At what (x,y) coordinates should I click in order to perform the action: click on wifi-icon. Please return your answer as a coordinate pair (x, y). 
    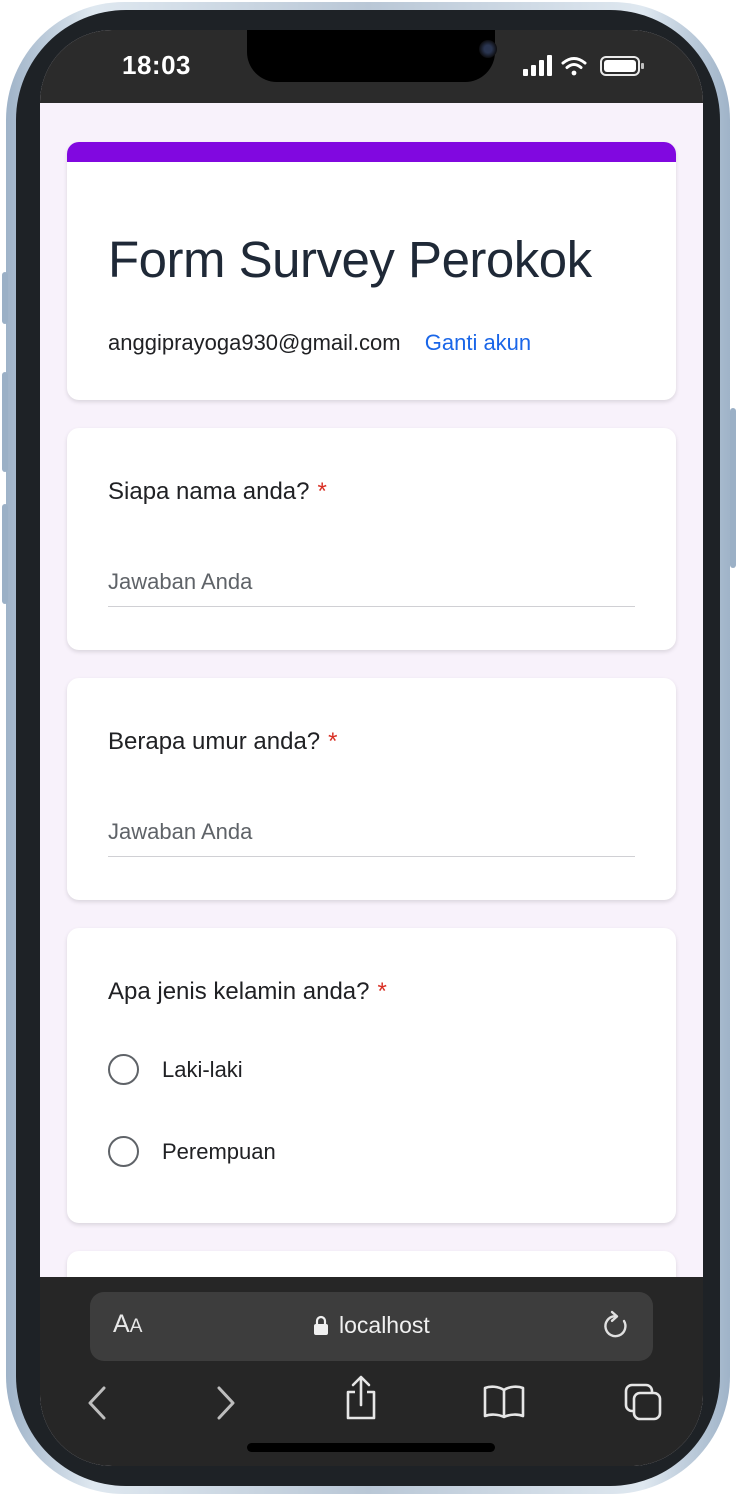
    Looking at the image, I should click on (574, 66).